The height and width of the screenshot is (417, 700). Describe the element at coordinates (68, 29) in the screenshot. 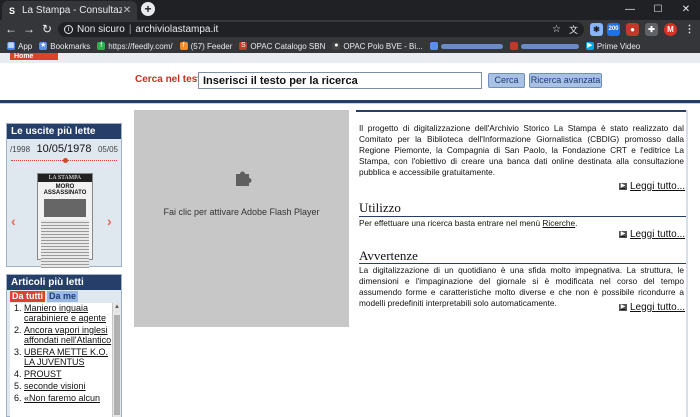

I see `info-icon: i` at that location.